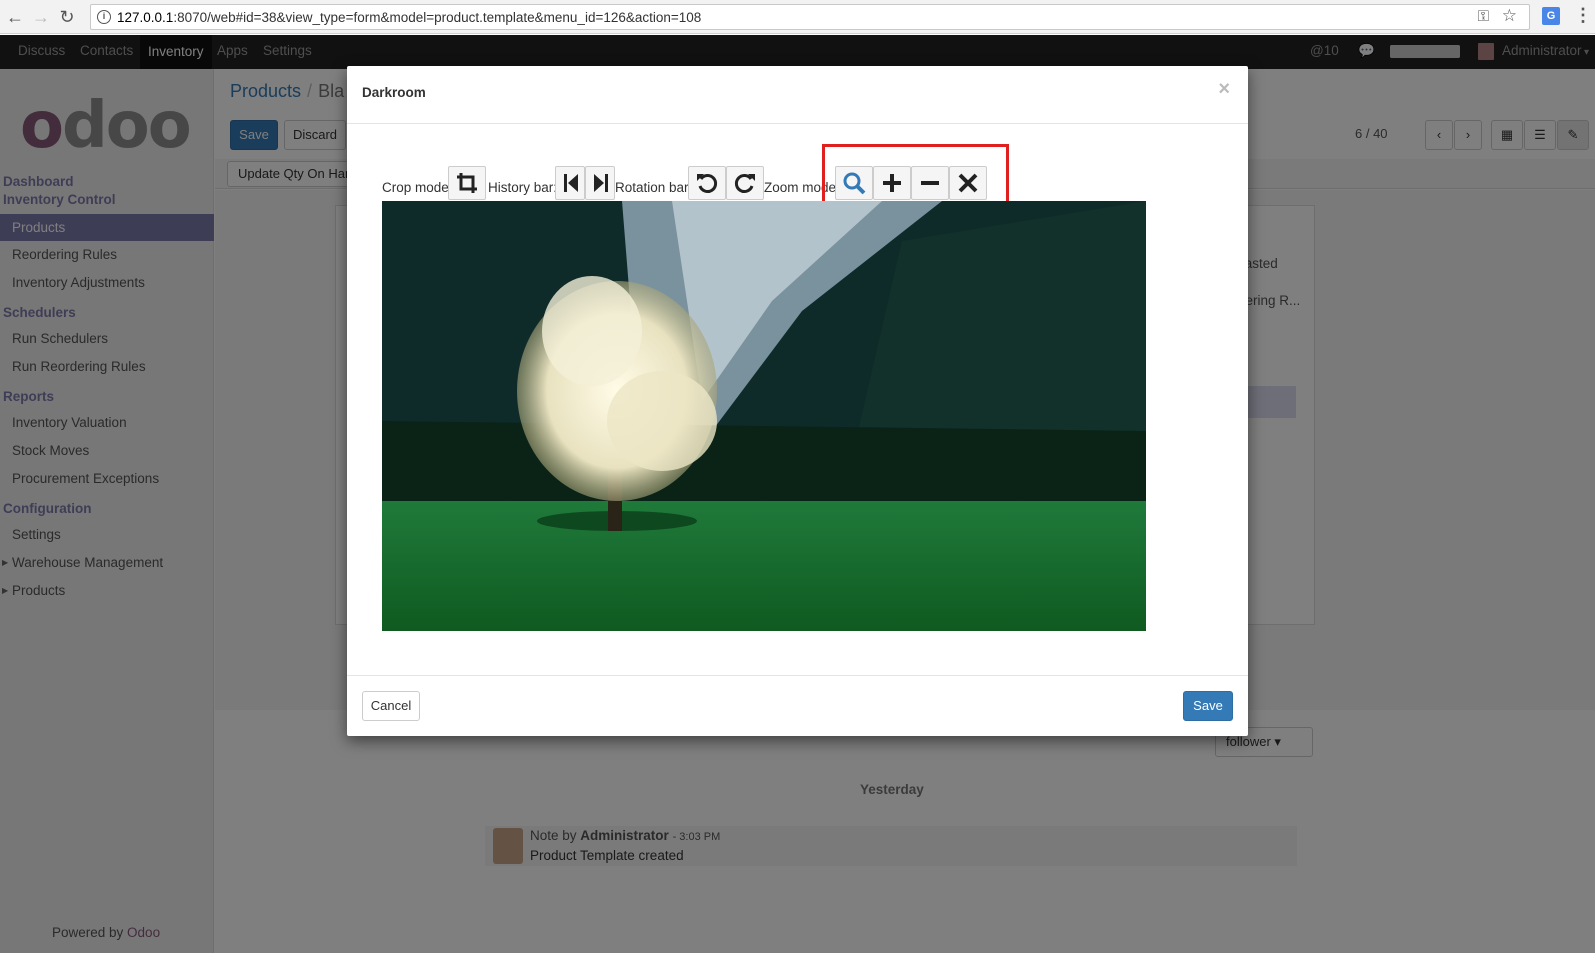 The height and width of the screenshot is (953, 1595). Describe the element at coordinates (797, 705) in the screenshot. I see `dialog-footer: Cancel Save` at that location.